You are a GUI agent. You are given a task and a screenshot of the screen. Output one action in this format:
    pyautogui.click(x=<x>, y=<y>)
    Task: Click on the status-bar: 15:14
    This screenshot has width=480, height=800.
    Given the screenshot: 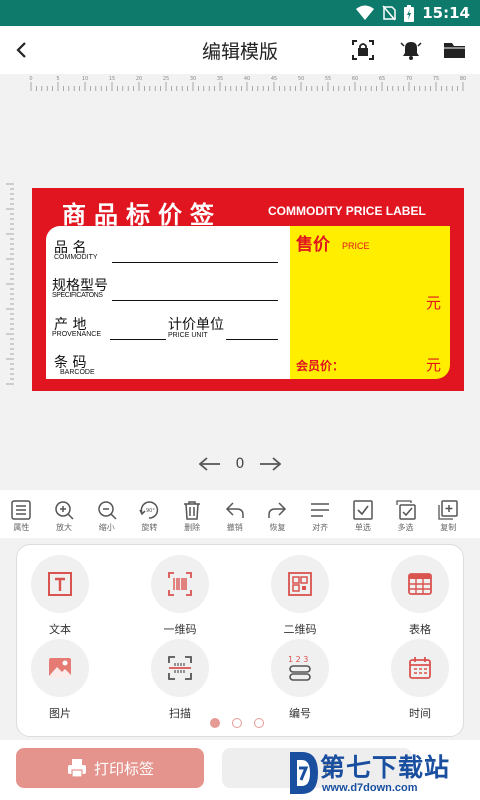 What is the action you would take?
    pyautogui.click(x=240, y=13)
    